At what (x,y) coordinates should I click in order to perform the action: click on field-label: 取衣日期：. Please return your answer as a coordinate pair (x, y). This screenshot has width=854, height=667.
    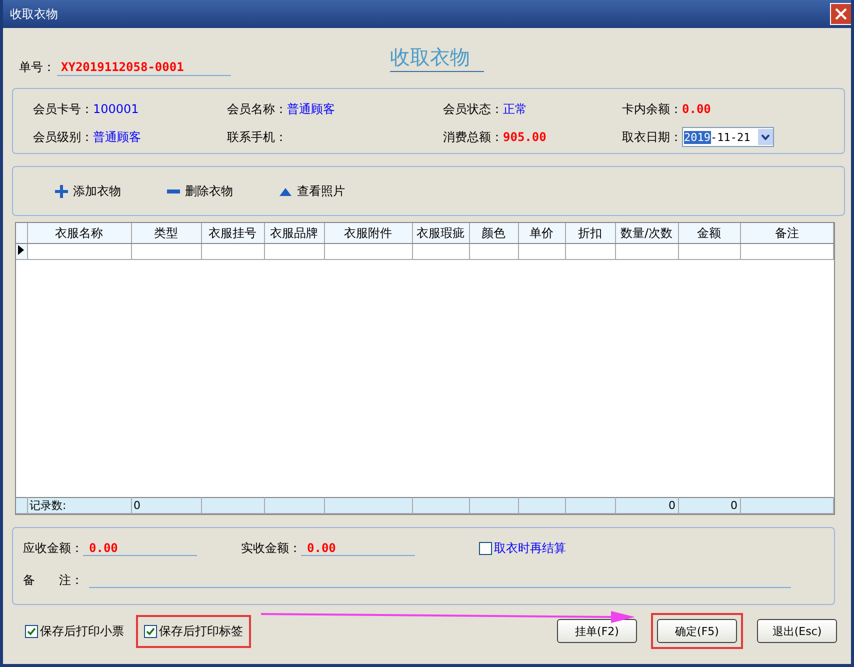
    Looking at the image, I should click on (652, 137).